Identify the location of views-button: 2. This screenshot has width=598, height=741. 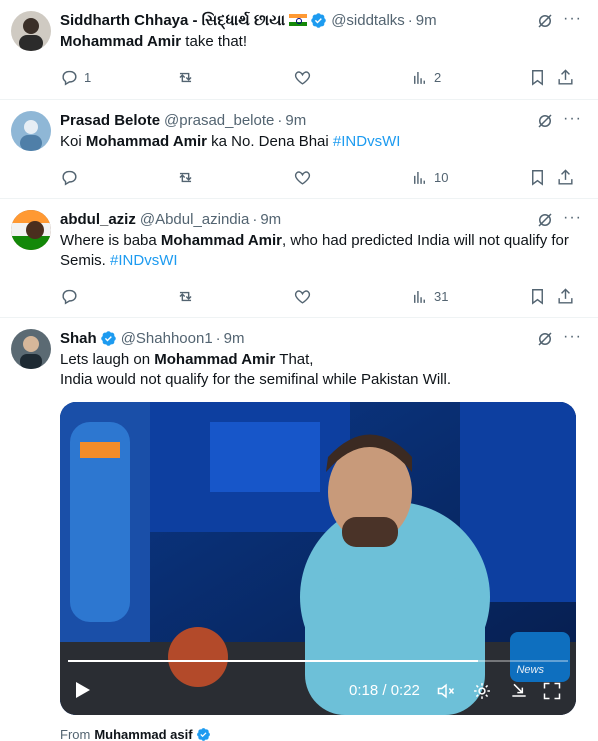
(425, 77).